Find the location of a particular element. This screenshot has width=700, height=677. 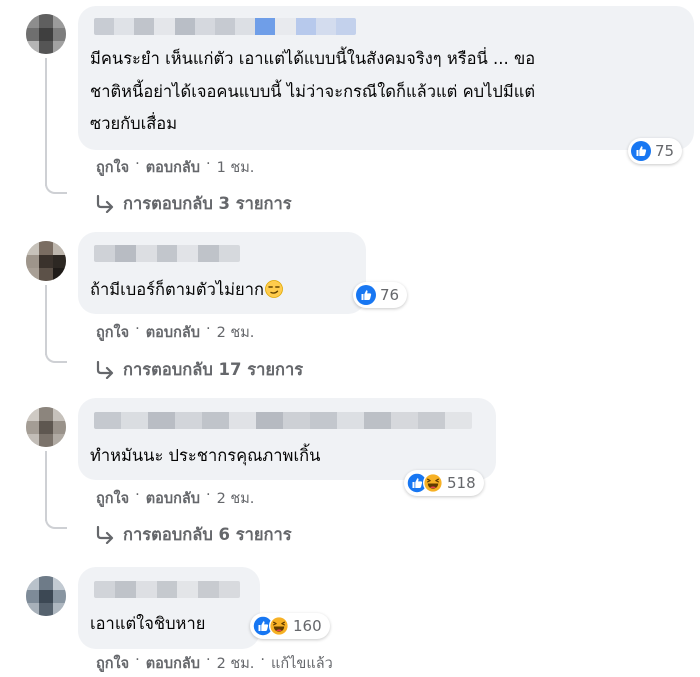

reaction-count: 76 is located at coordinates (390, 295).